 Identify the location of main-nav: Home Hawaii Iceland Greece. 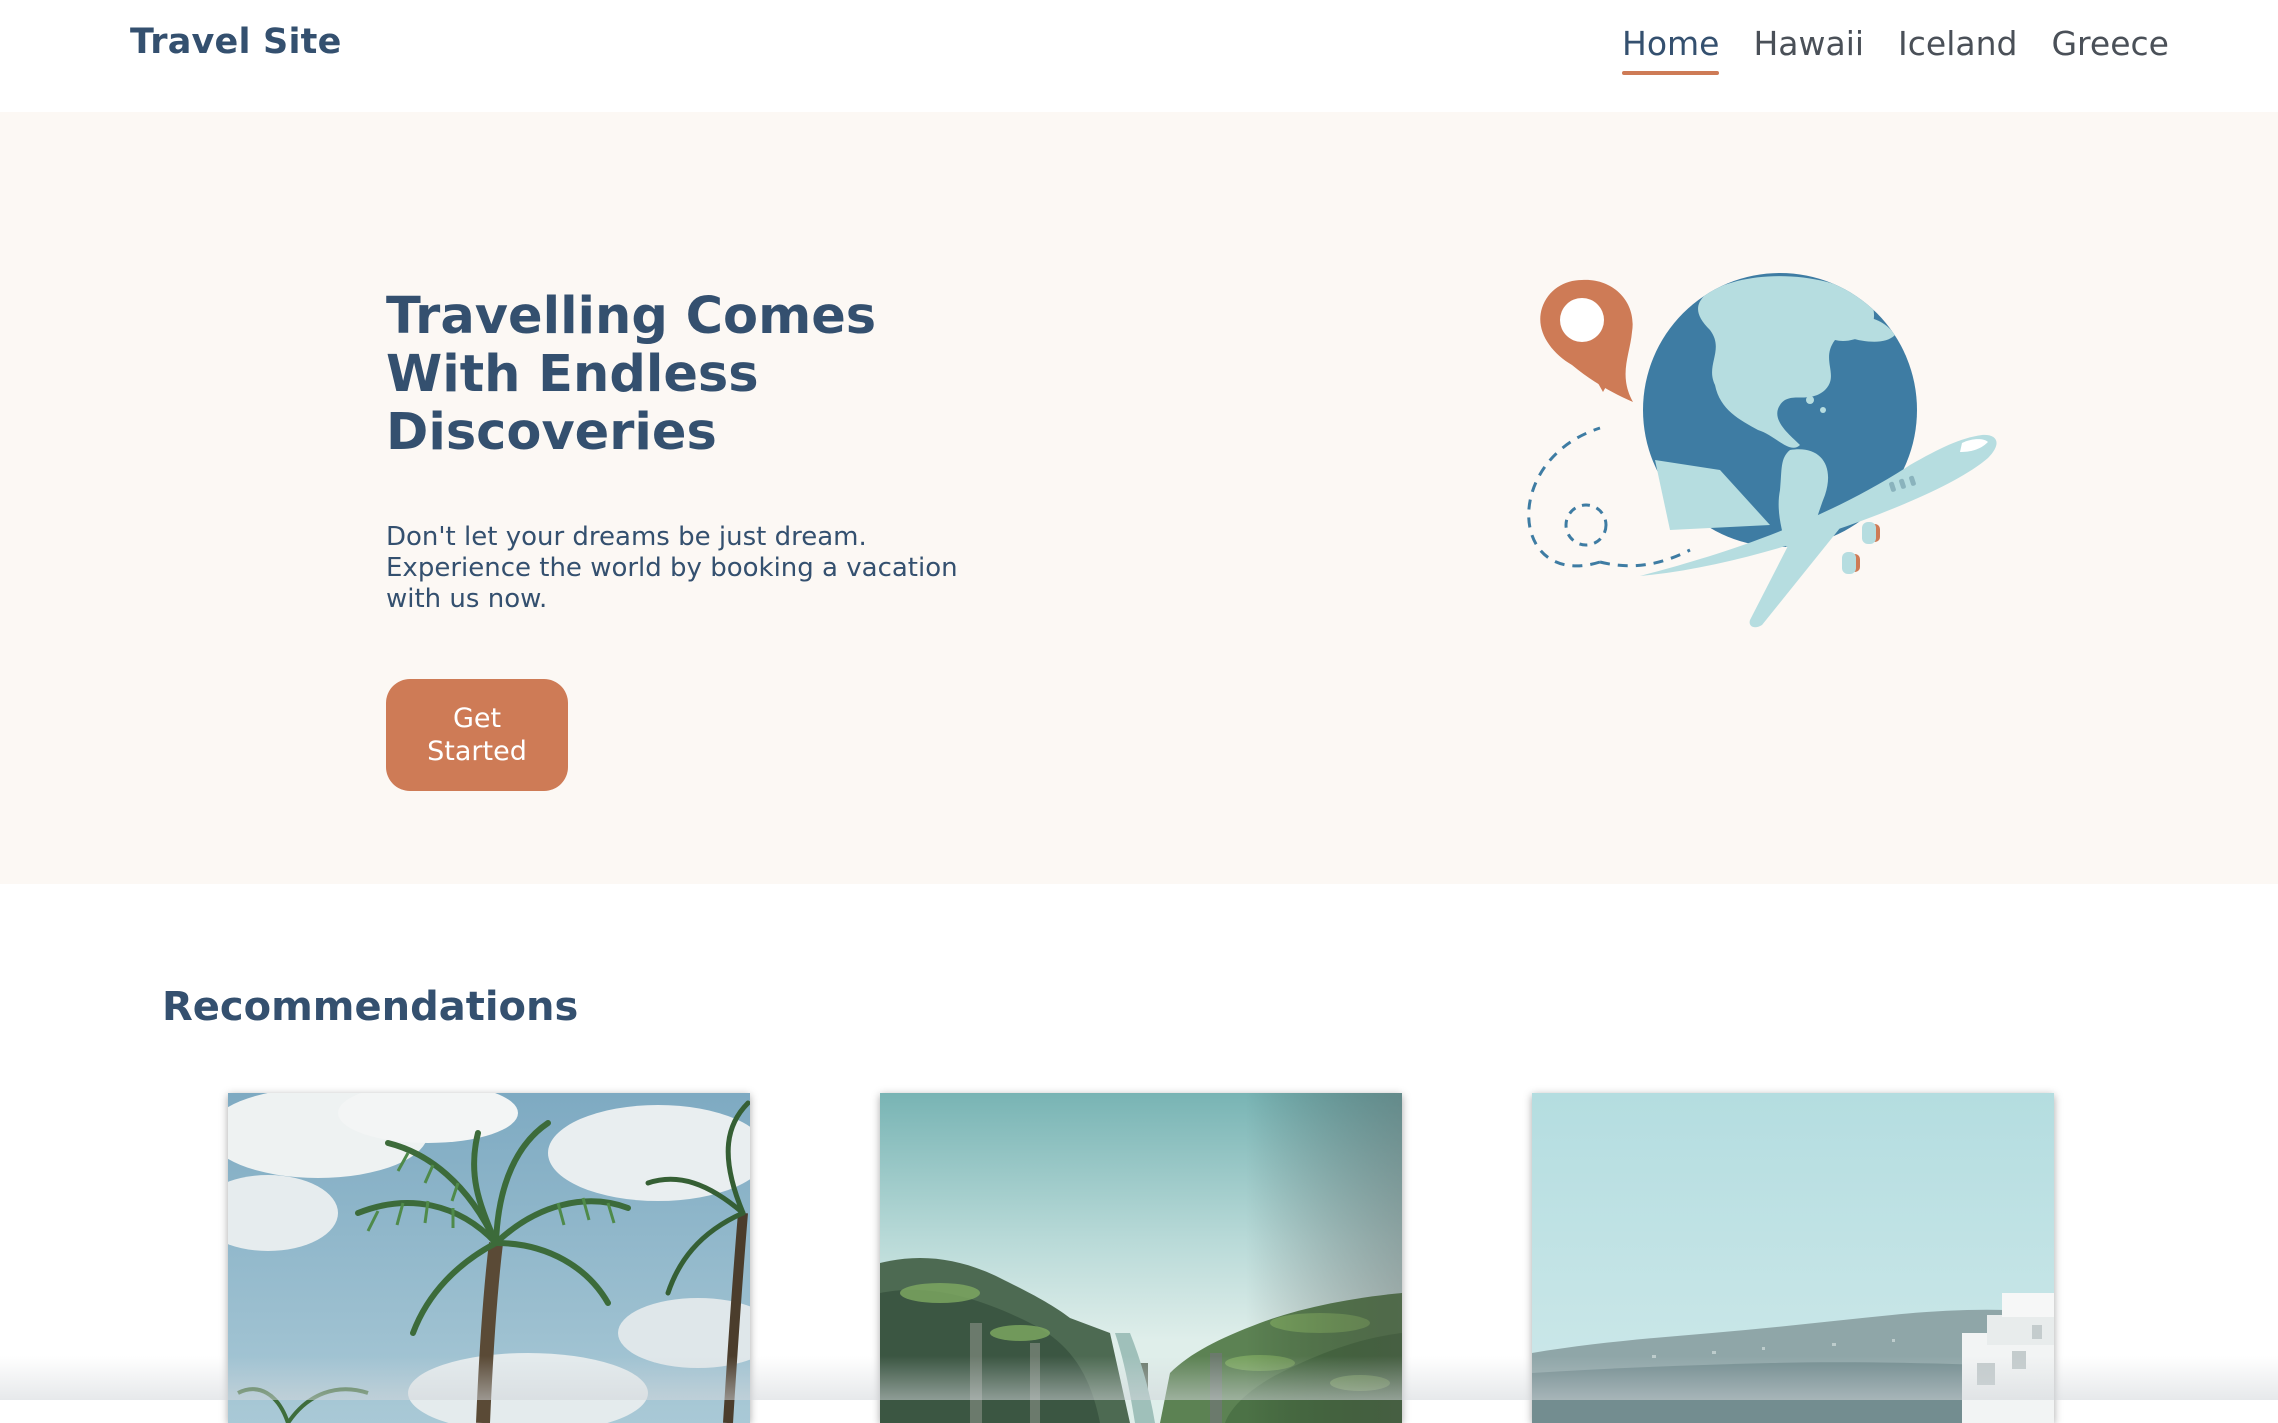
(1912, 47).